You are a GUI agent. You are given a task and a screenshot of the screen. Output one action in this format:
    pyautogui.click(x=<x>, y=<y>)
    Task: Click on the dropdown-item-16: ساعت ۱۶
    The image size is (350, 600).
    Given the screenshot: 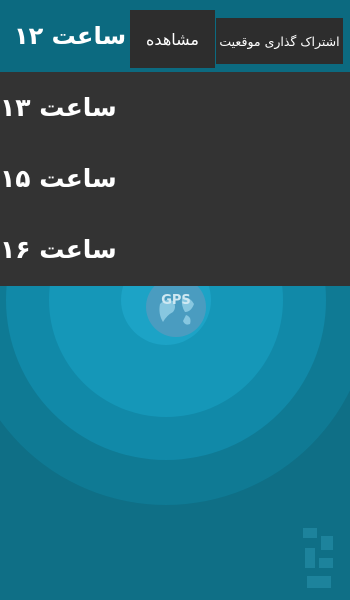 What is the action you would take?
    pyautogui.click(x=175, y=249)
    